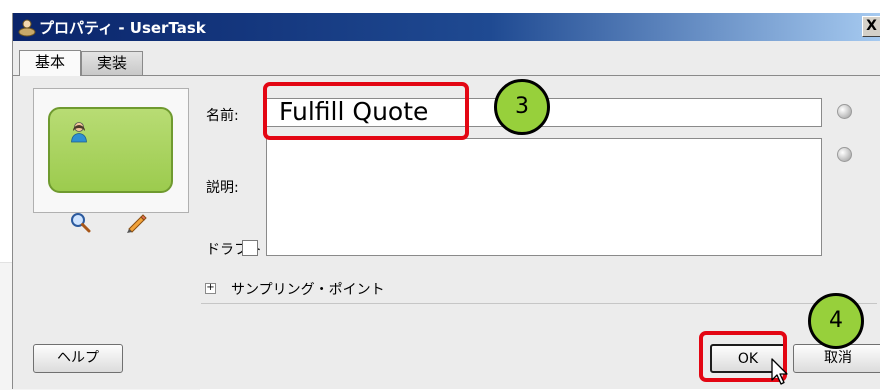 This screenshot has width=880, height=390. Describe the element at coordinates (112, 63) in the screenshot. I see `tab-implementation: 実装` at that location.